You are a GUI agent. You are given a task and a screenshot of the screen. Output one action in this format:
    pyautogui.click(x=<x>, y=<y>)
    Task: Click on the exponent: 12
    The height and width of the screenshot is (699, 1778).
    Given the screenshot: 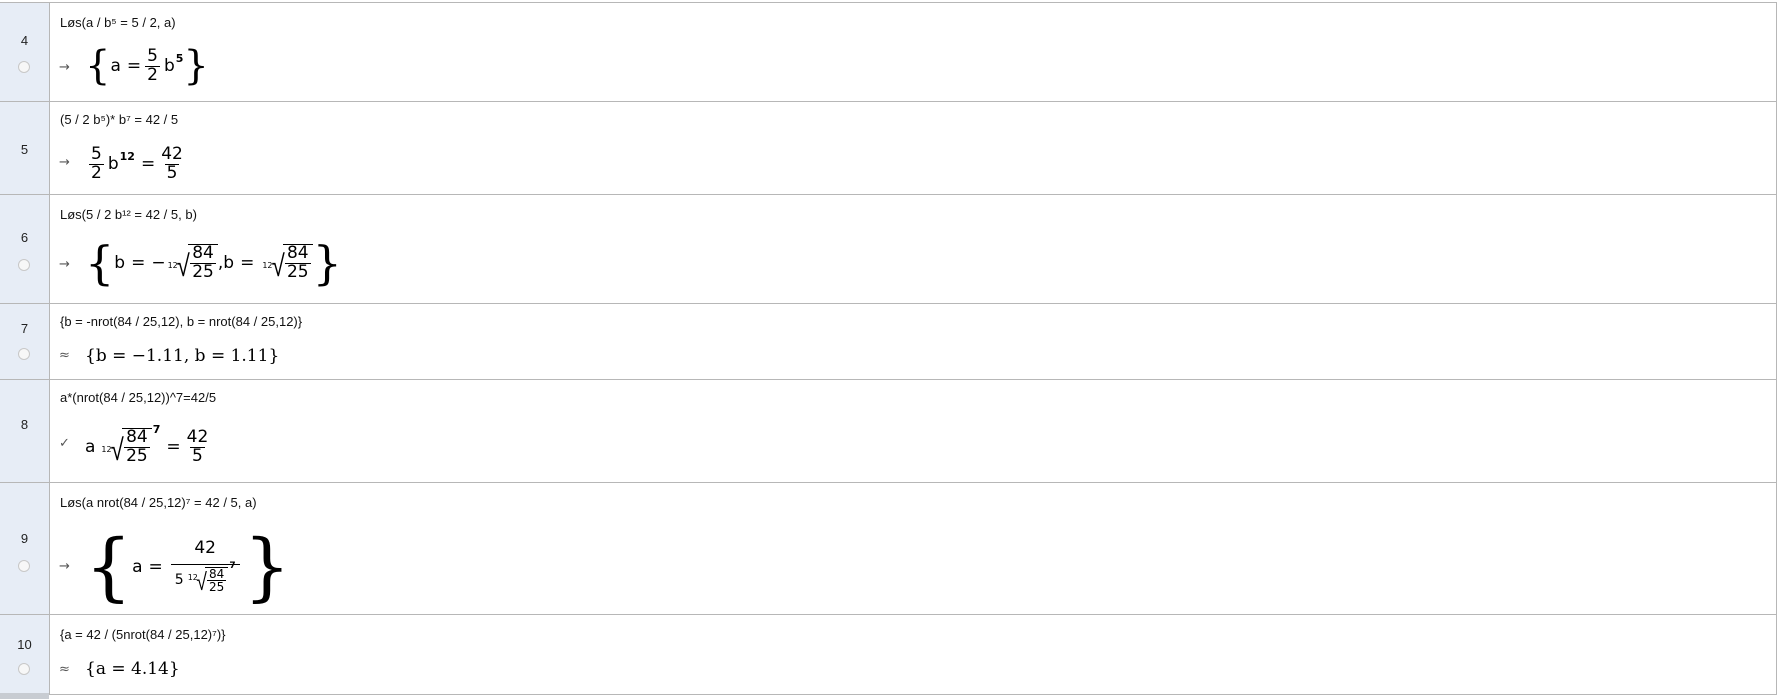 What is the action you would take?
    pyautogui.click(x=127, y=156)
    